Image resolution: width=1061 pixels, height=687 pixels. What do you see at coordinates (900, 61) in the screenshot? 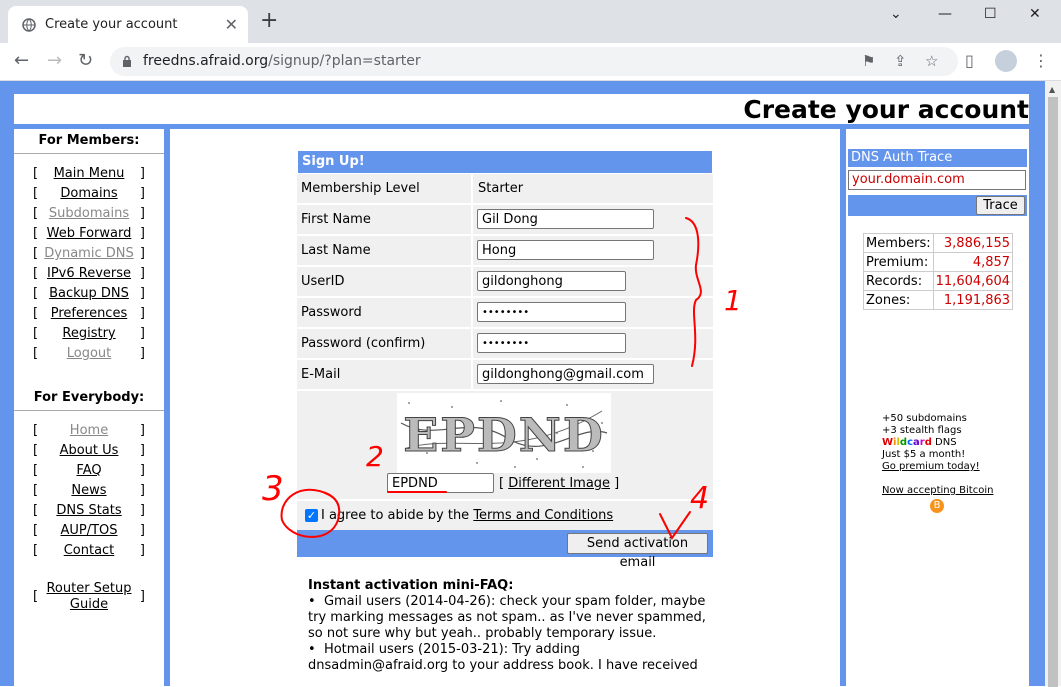
I see `share-icon: ⇪` at bounding box center [900, 61].